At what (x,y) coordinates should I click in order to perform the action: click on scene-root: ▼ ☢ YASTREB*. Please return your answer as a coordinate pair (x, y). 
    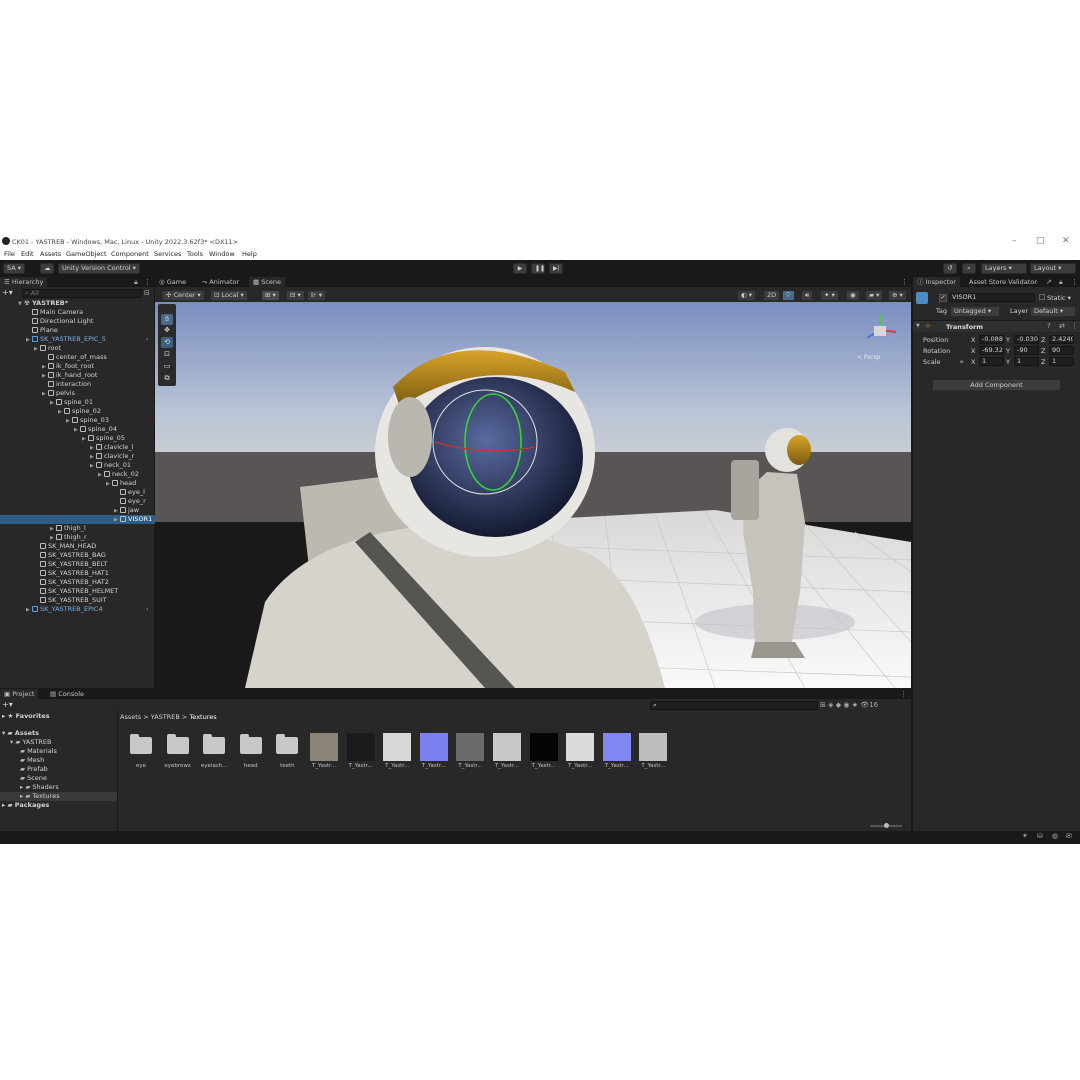
    Looking at the image, I should click on (77, 303).